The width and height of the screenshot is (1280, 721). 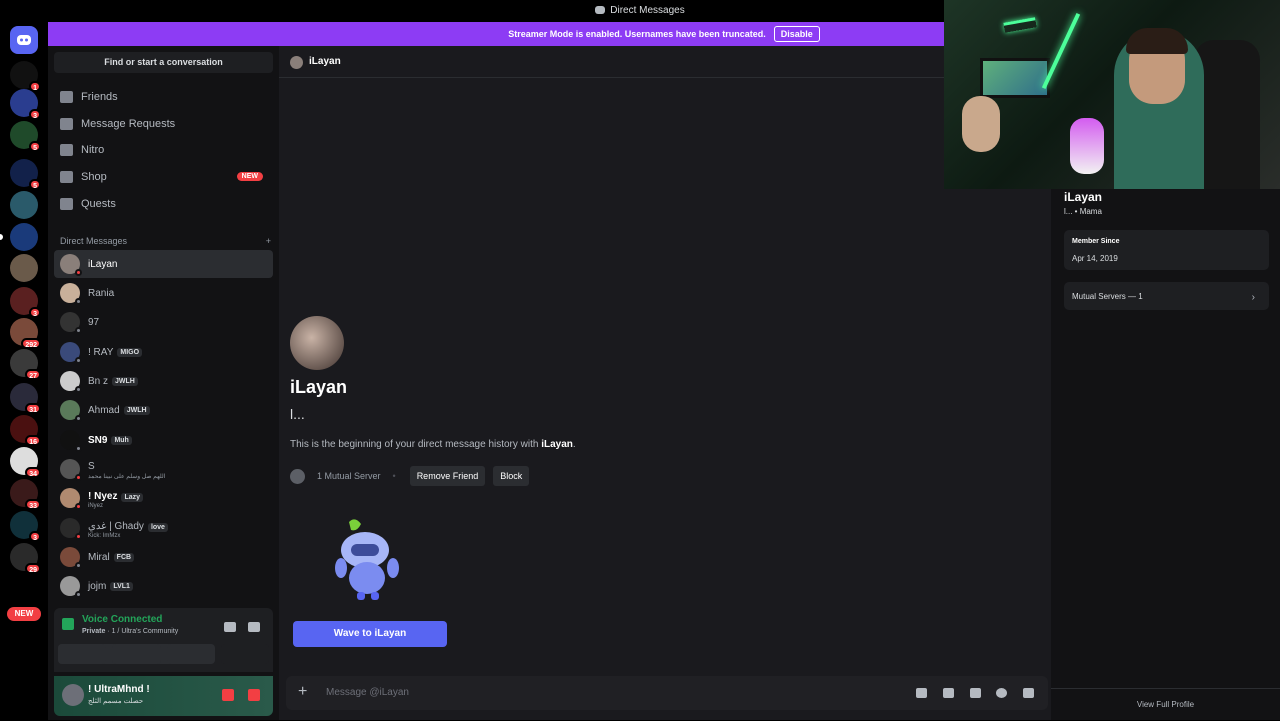 I want to click on dm-name: 97, so click(x=94, y=322).